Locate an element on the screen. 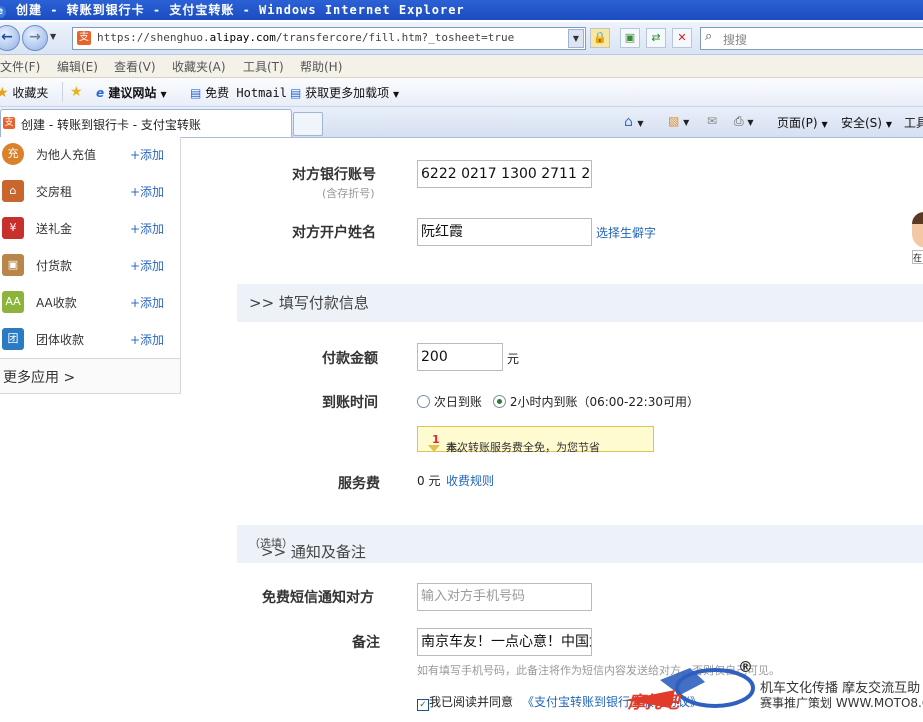  compat-view-icon: ▣ is located at coordinates (630, 38).